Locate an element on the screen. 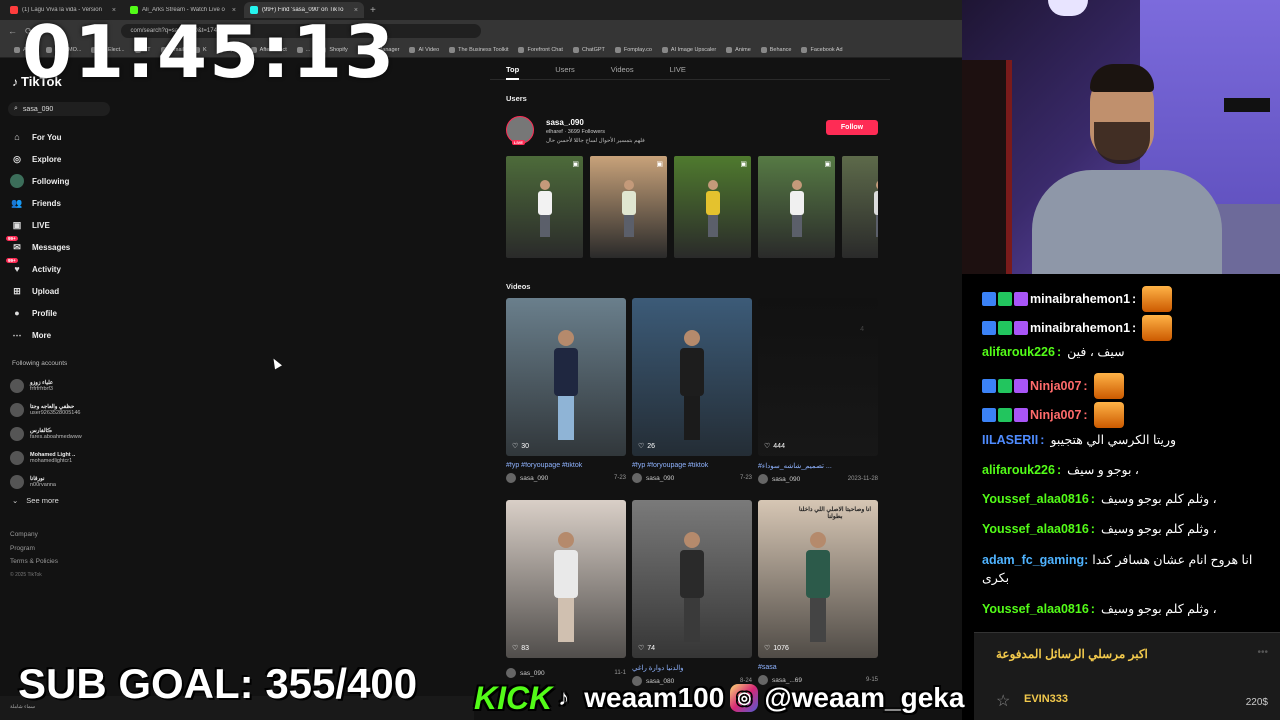 Image resolution: width=1280 pixels, height=720 pixels. following-account: حظفي والعاجه وجتا user9263528005146 is located at coordinates (65, 410).